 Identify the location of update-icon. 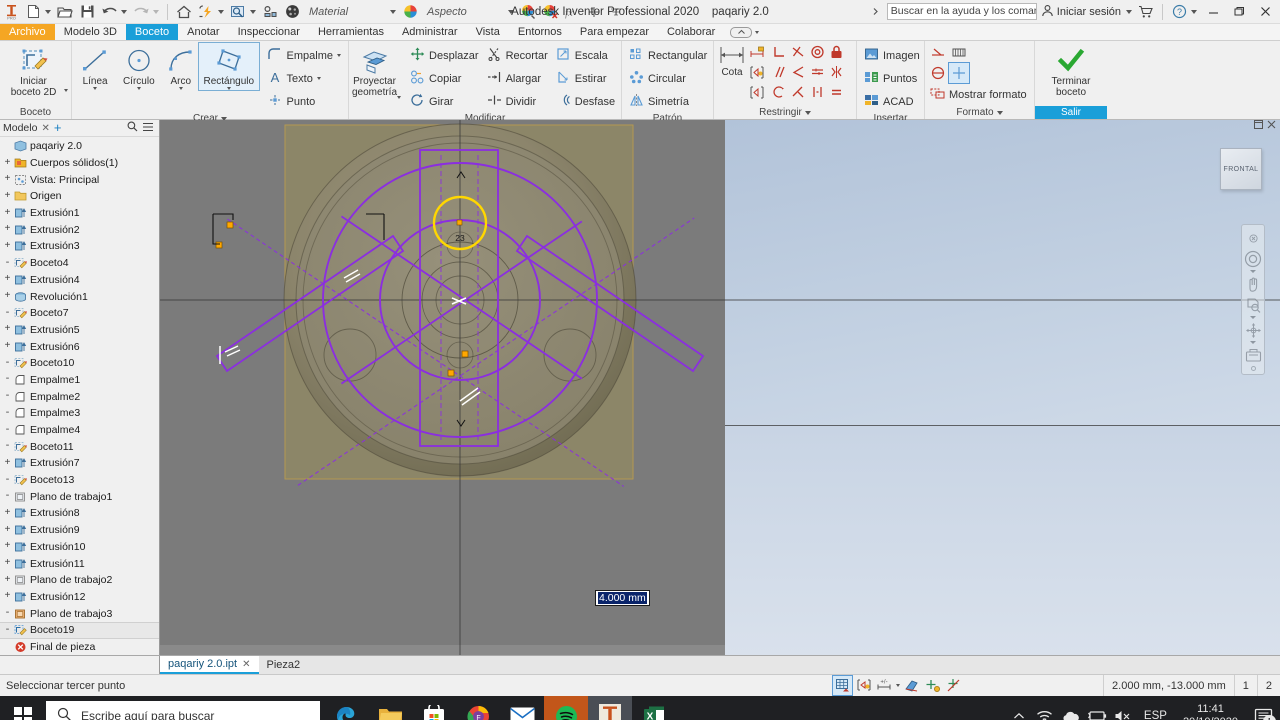
(206, 12).